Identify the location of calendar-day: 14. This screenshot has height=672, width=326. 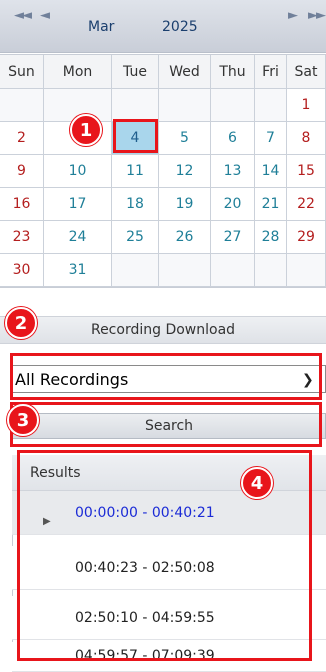
(271, 171).